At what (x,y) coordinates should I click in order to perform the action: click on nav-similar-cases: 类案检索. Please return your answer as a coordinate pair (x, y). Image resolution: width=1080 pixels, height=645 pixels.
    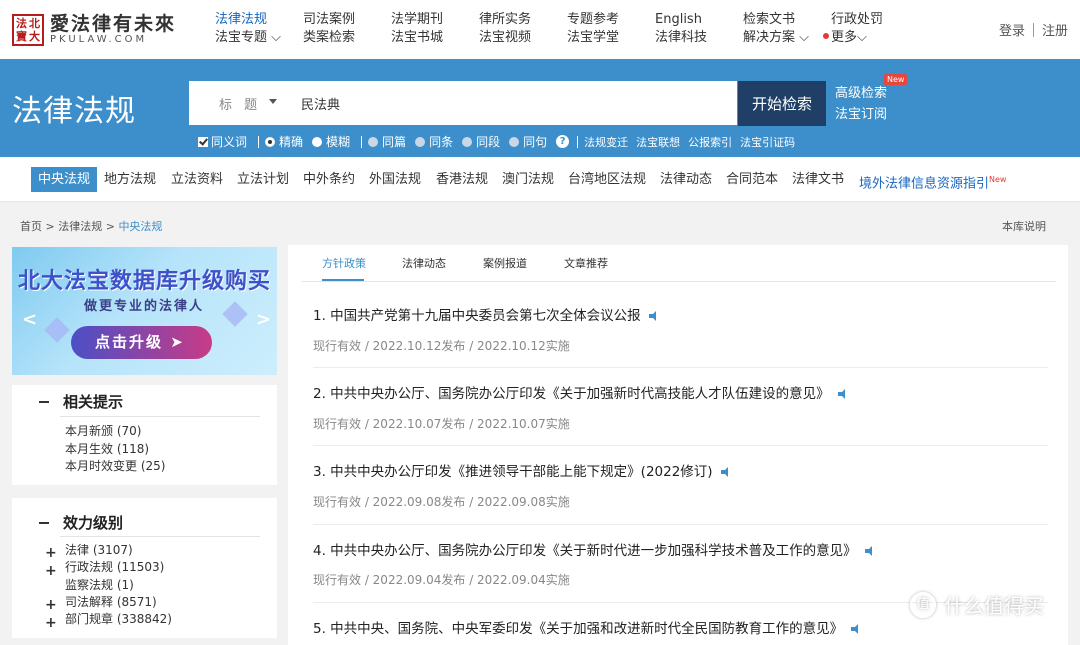
    Looking at the image, I should click on (347, 38).